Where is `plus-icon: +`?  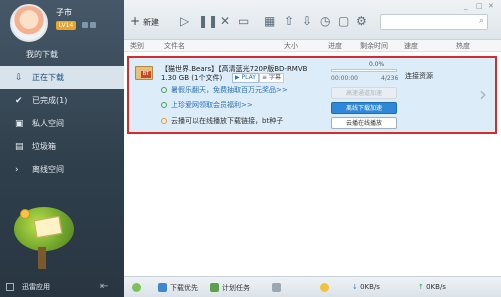
plus-icon: + is located at coordinates (135, 21).